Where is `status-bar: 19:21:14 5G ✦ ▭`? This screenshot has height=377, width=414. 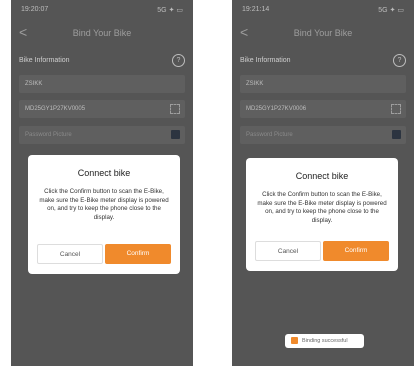
status-bar: 19:21:14 5G ✦ ▭ is located at coordinates (323, 10).